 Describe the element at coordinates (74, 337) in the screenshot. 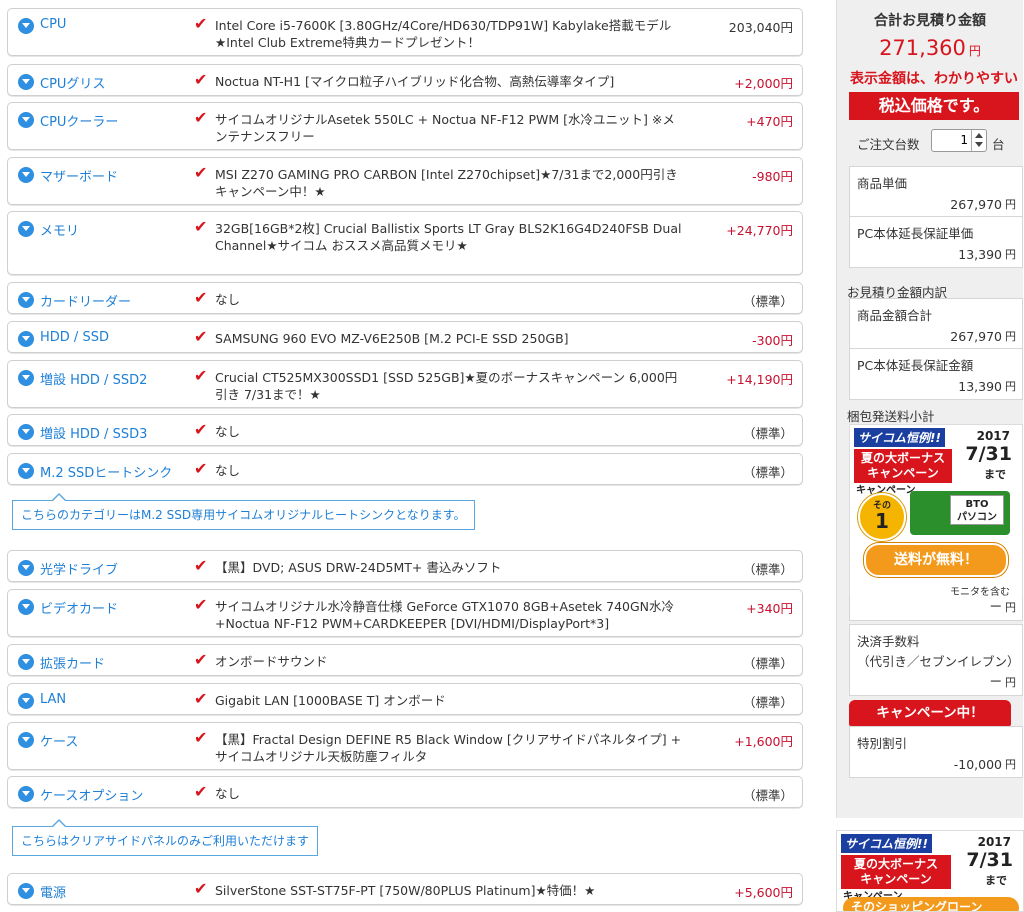

I see `category-name: HDD / SSD` at that location.